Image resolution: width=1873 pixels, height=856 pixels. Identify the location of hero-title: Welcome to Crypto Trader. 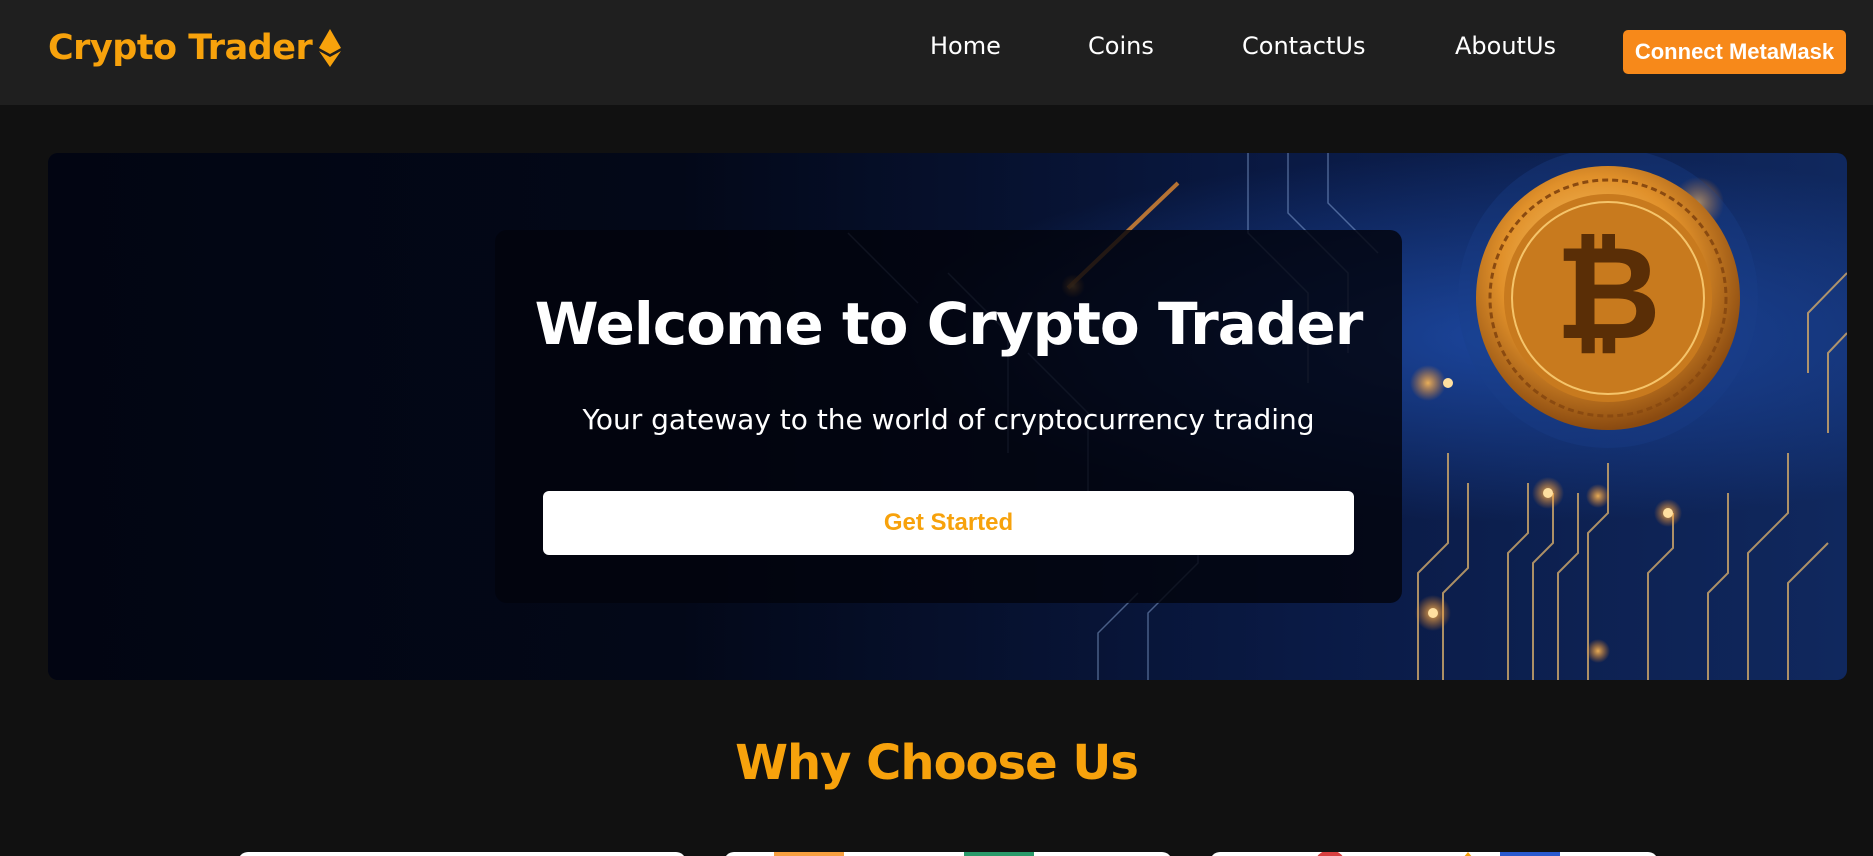
(949, 324).